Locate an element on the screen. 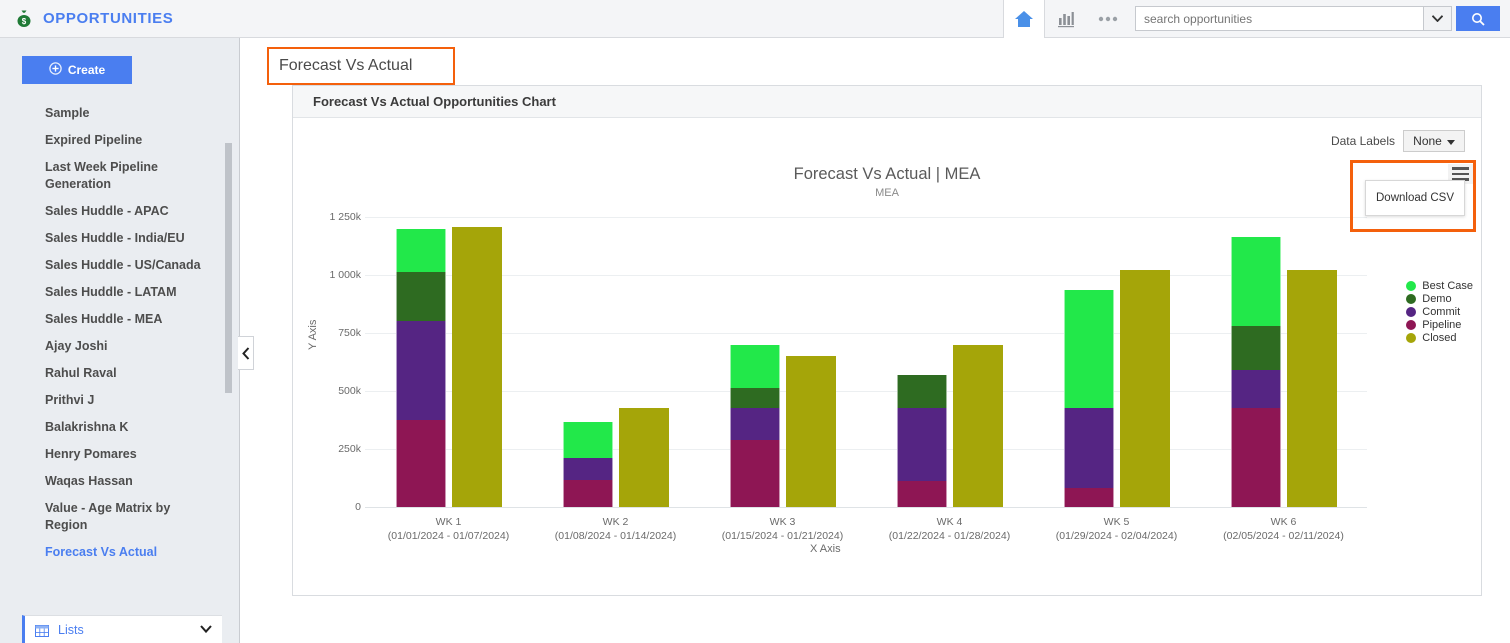 The image size is (1510, 643). legend-label: Closed is located at coordinates (1439, 338).